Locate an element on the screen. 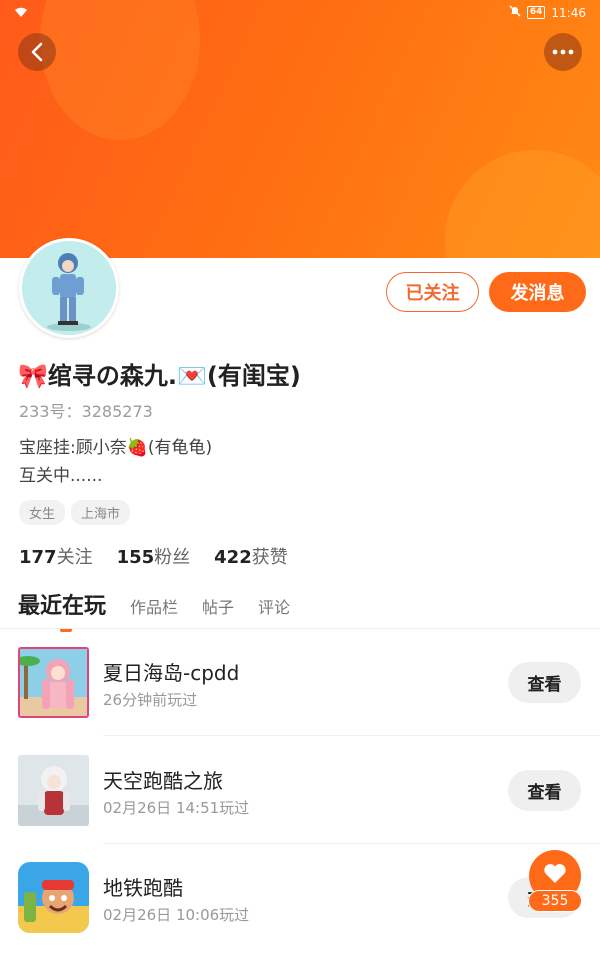 The width and height of the screenshot is (600, 960). tag-location: 上海市 is located at coordinates (101, 512).